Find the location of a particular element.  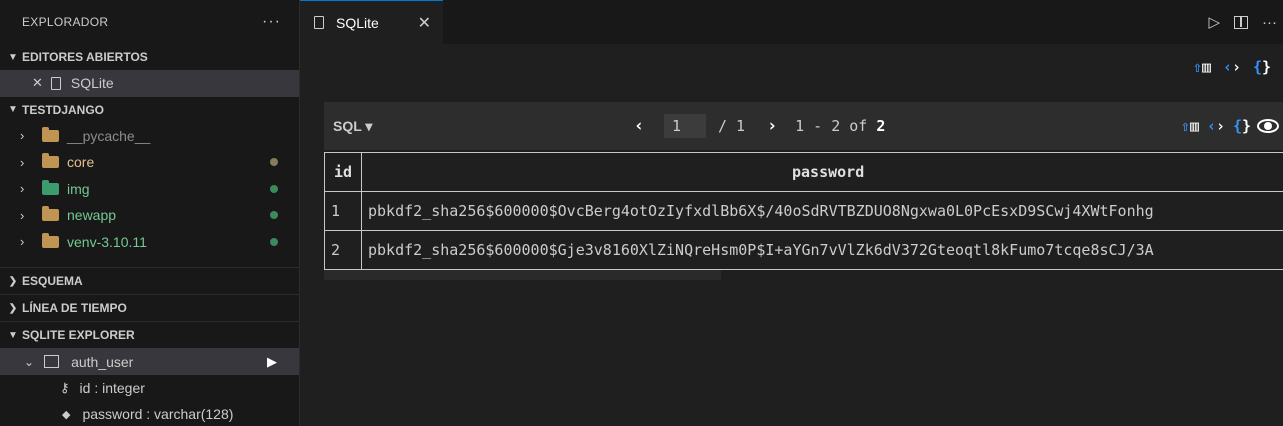

column-item-password: ◆ password : varchar(128) is located at coordinates (149, 413).